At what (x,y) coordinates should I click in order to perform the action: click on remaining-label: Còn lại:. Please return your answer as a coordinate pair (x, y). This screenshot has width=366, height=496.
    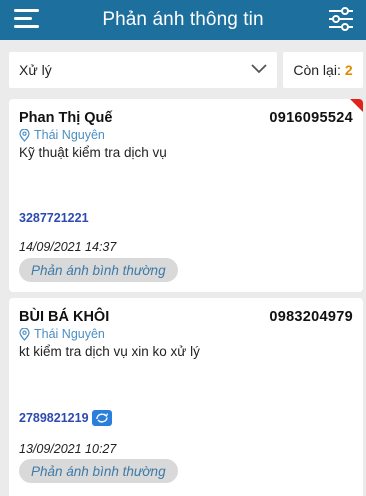
    Looking at the image, I should click on (317, 70).